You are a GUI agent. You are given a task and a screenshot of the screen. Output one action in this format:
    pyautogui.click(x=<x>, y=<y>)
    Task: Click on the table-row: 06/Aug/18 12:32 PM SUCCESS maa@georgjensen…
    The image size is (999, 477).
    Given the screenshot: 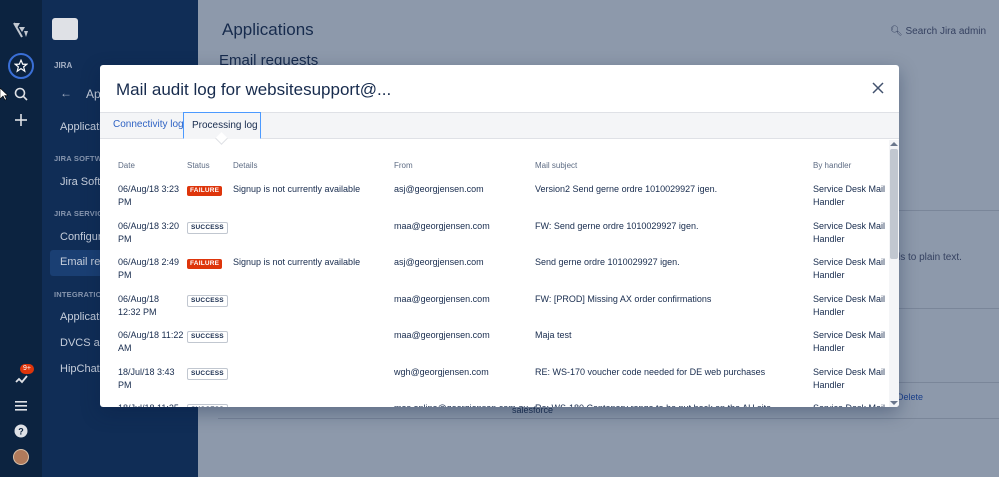 What is the action you would take?
    pyautogui.click(x=494, y=311)
    